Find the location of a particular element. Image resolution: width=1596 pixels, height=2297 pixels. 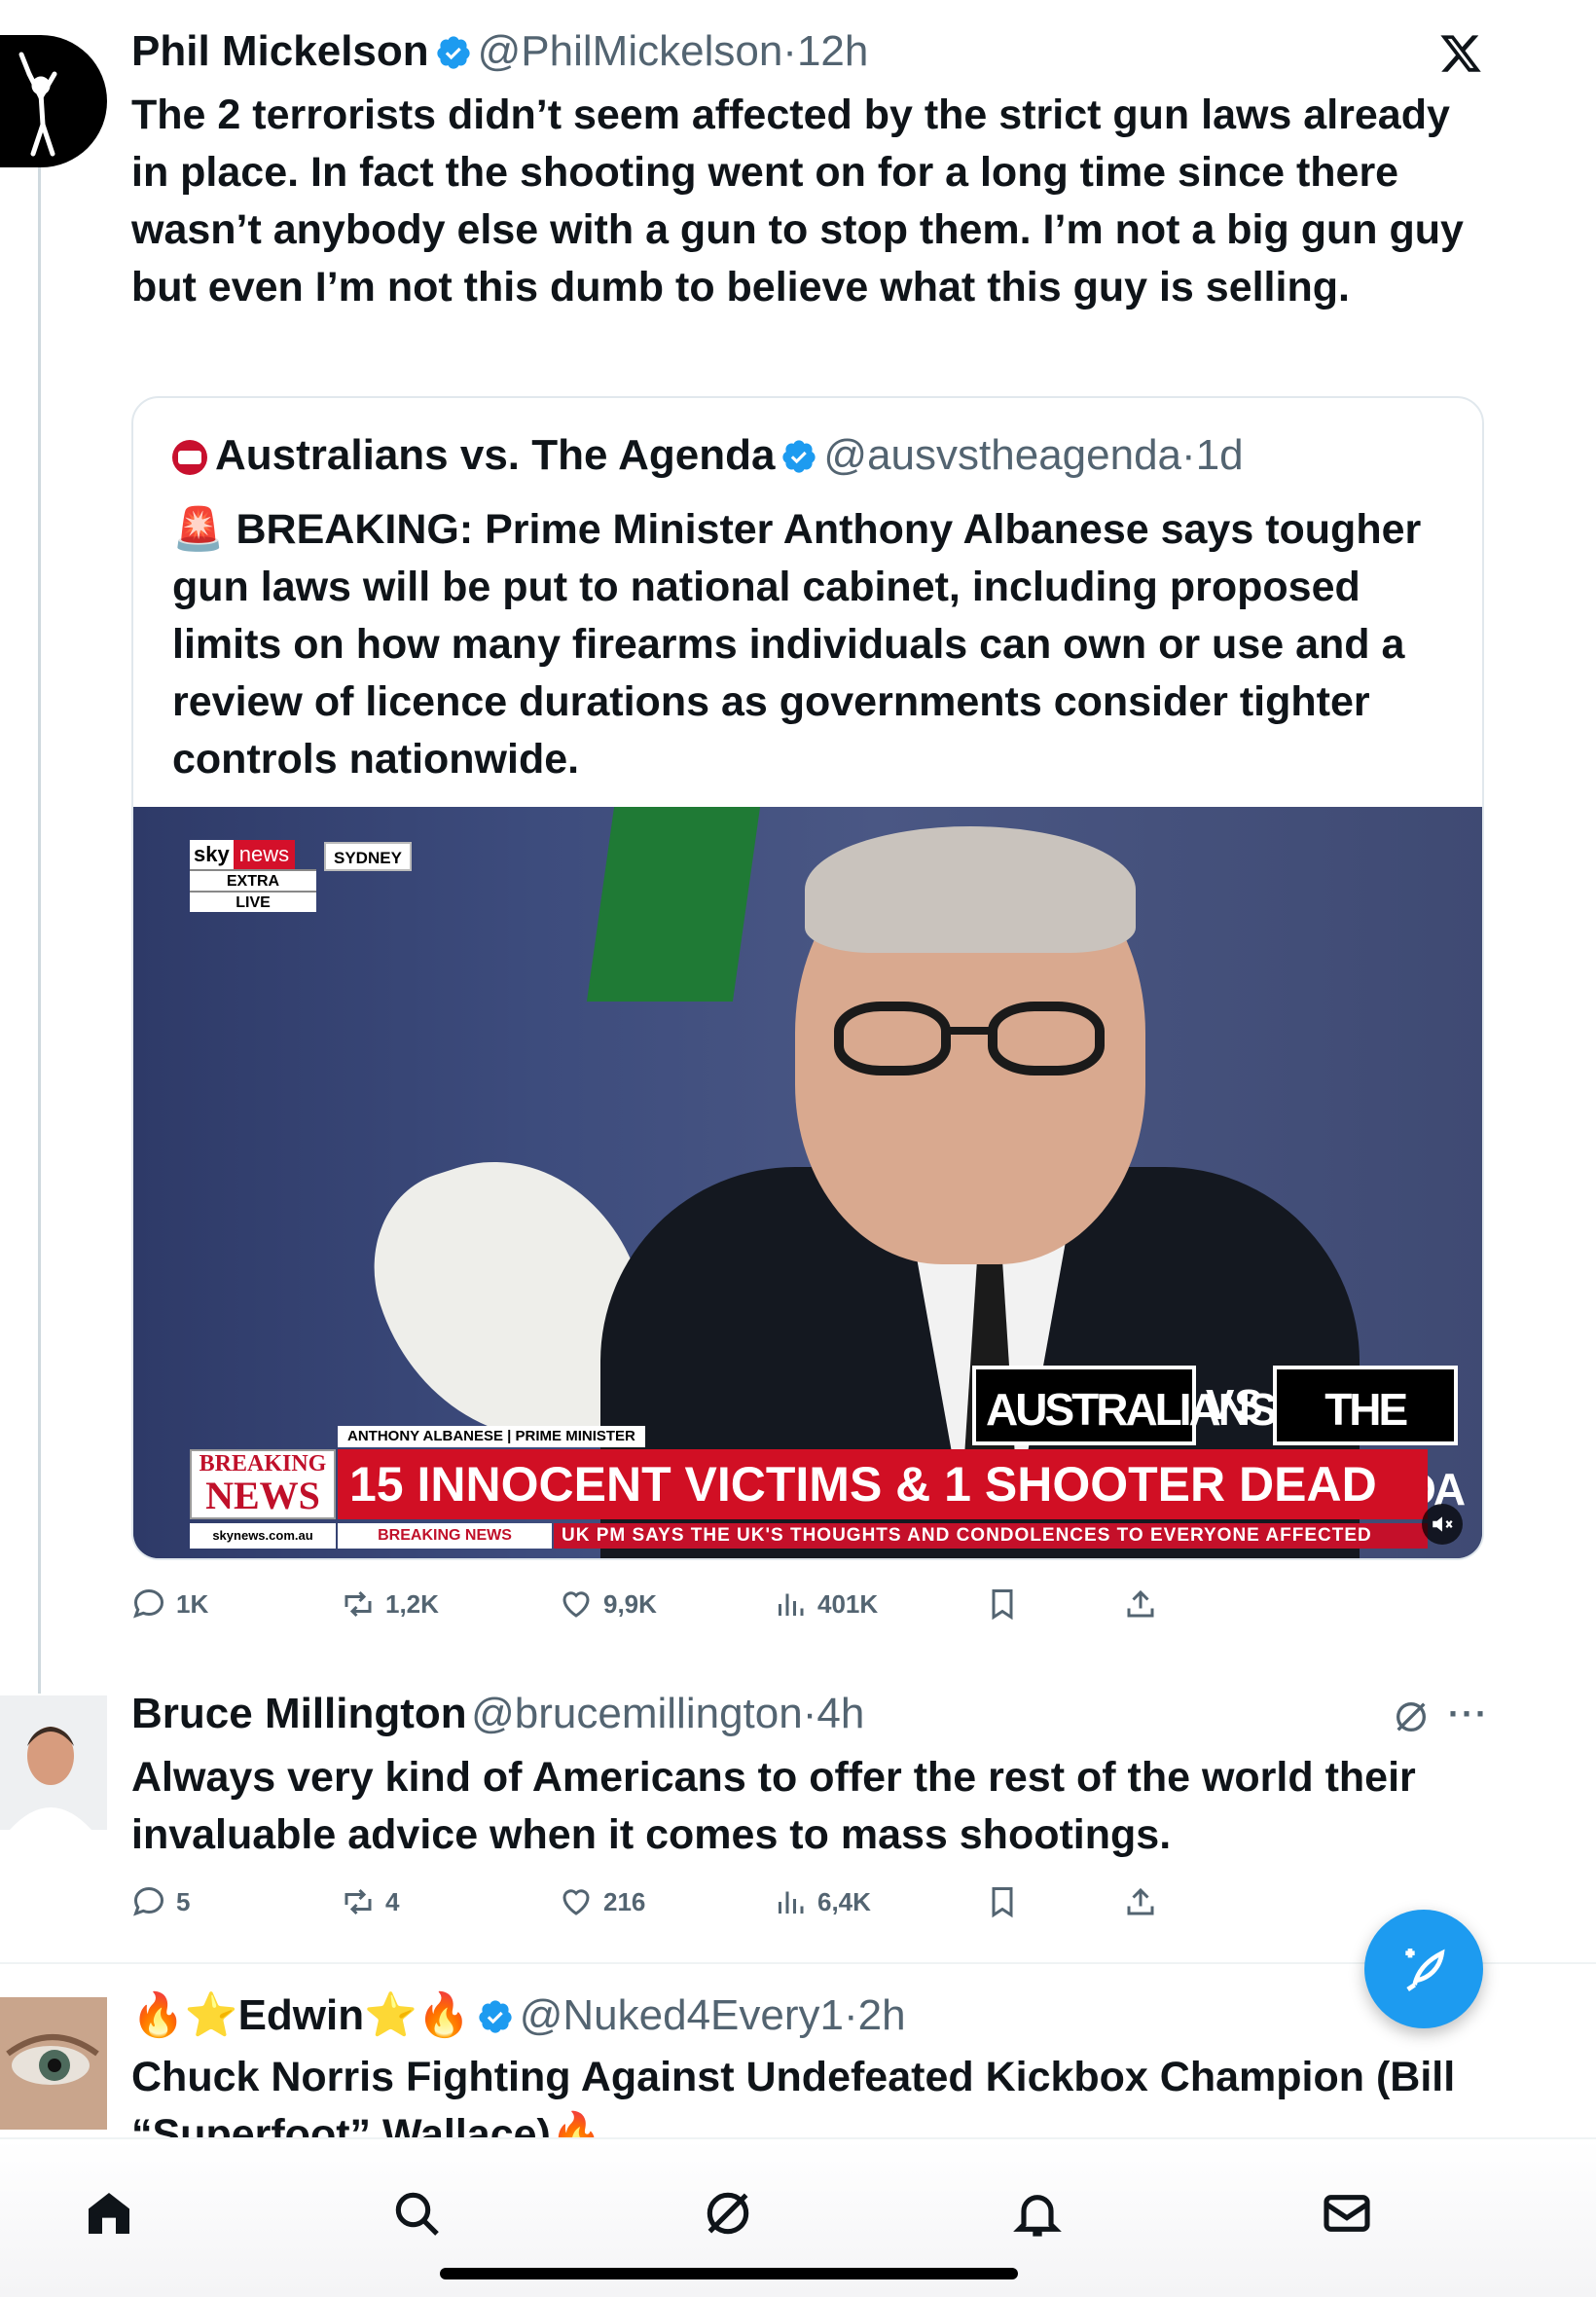

author-name: Bruce Millington is located at coordinates (299, 1713).